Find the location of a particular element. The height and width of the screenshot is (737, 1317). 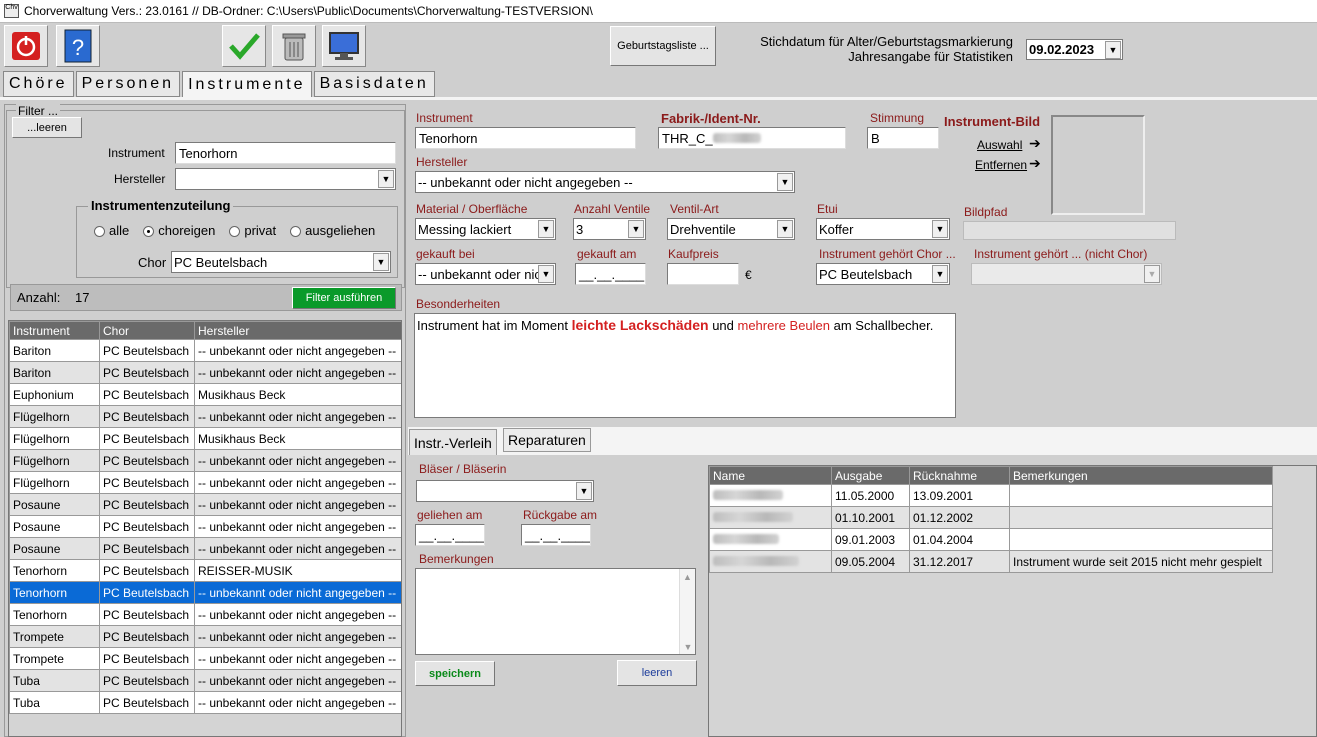

auswahl-link: Auswahl is located at coordinates (999, 145).